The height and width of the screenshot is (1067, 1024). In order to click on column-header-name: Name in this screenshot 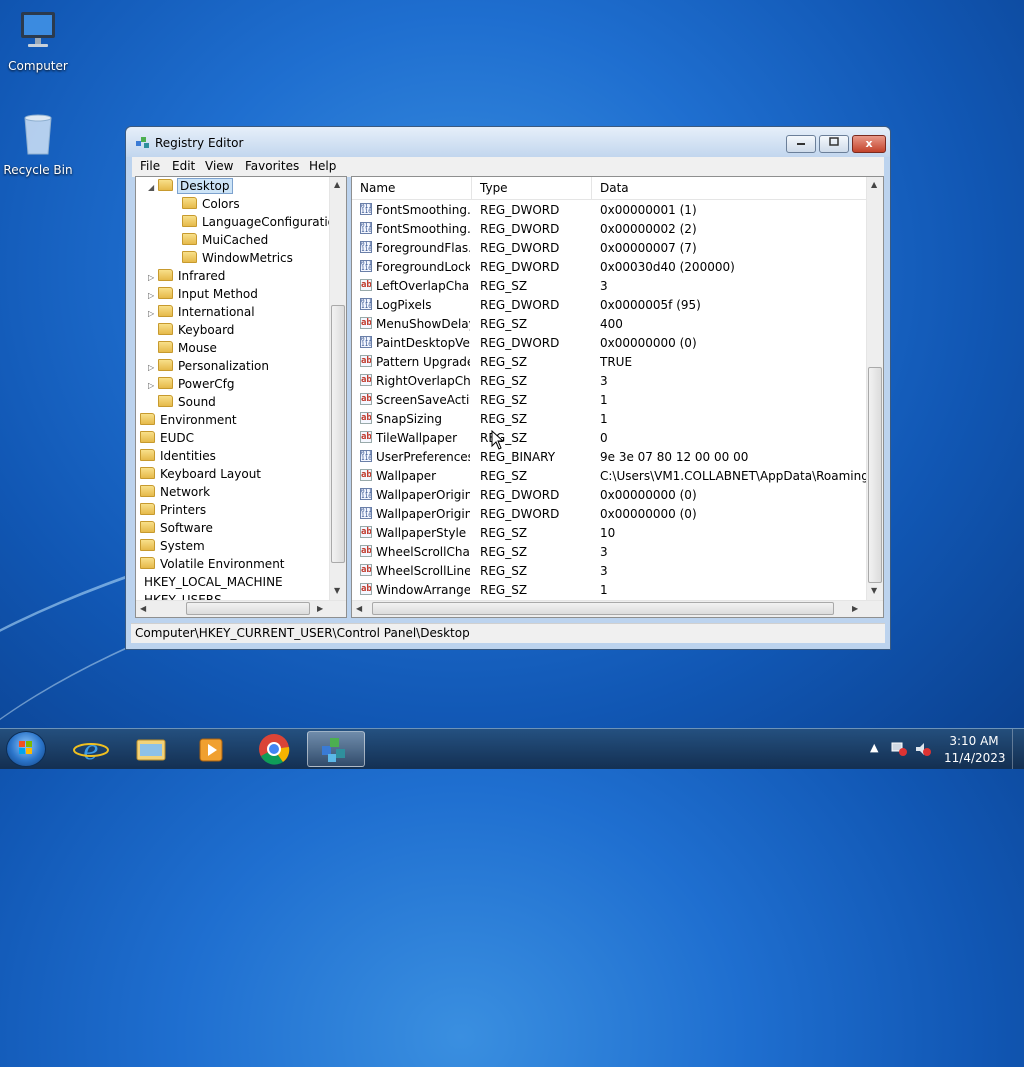, I will do `click(412, 188)`.